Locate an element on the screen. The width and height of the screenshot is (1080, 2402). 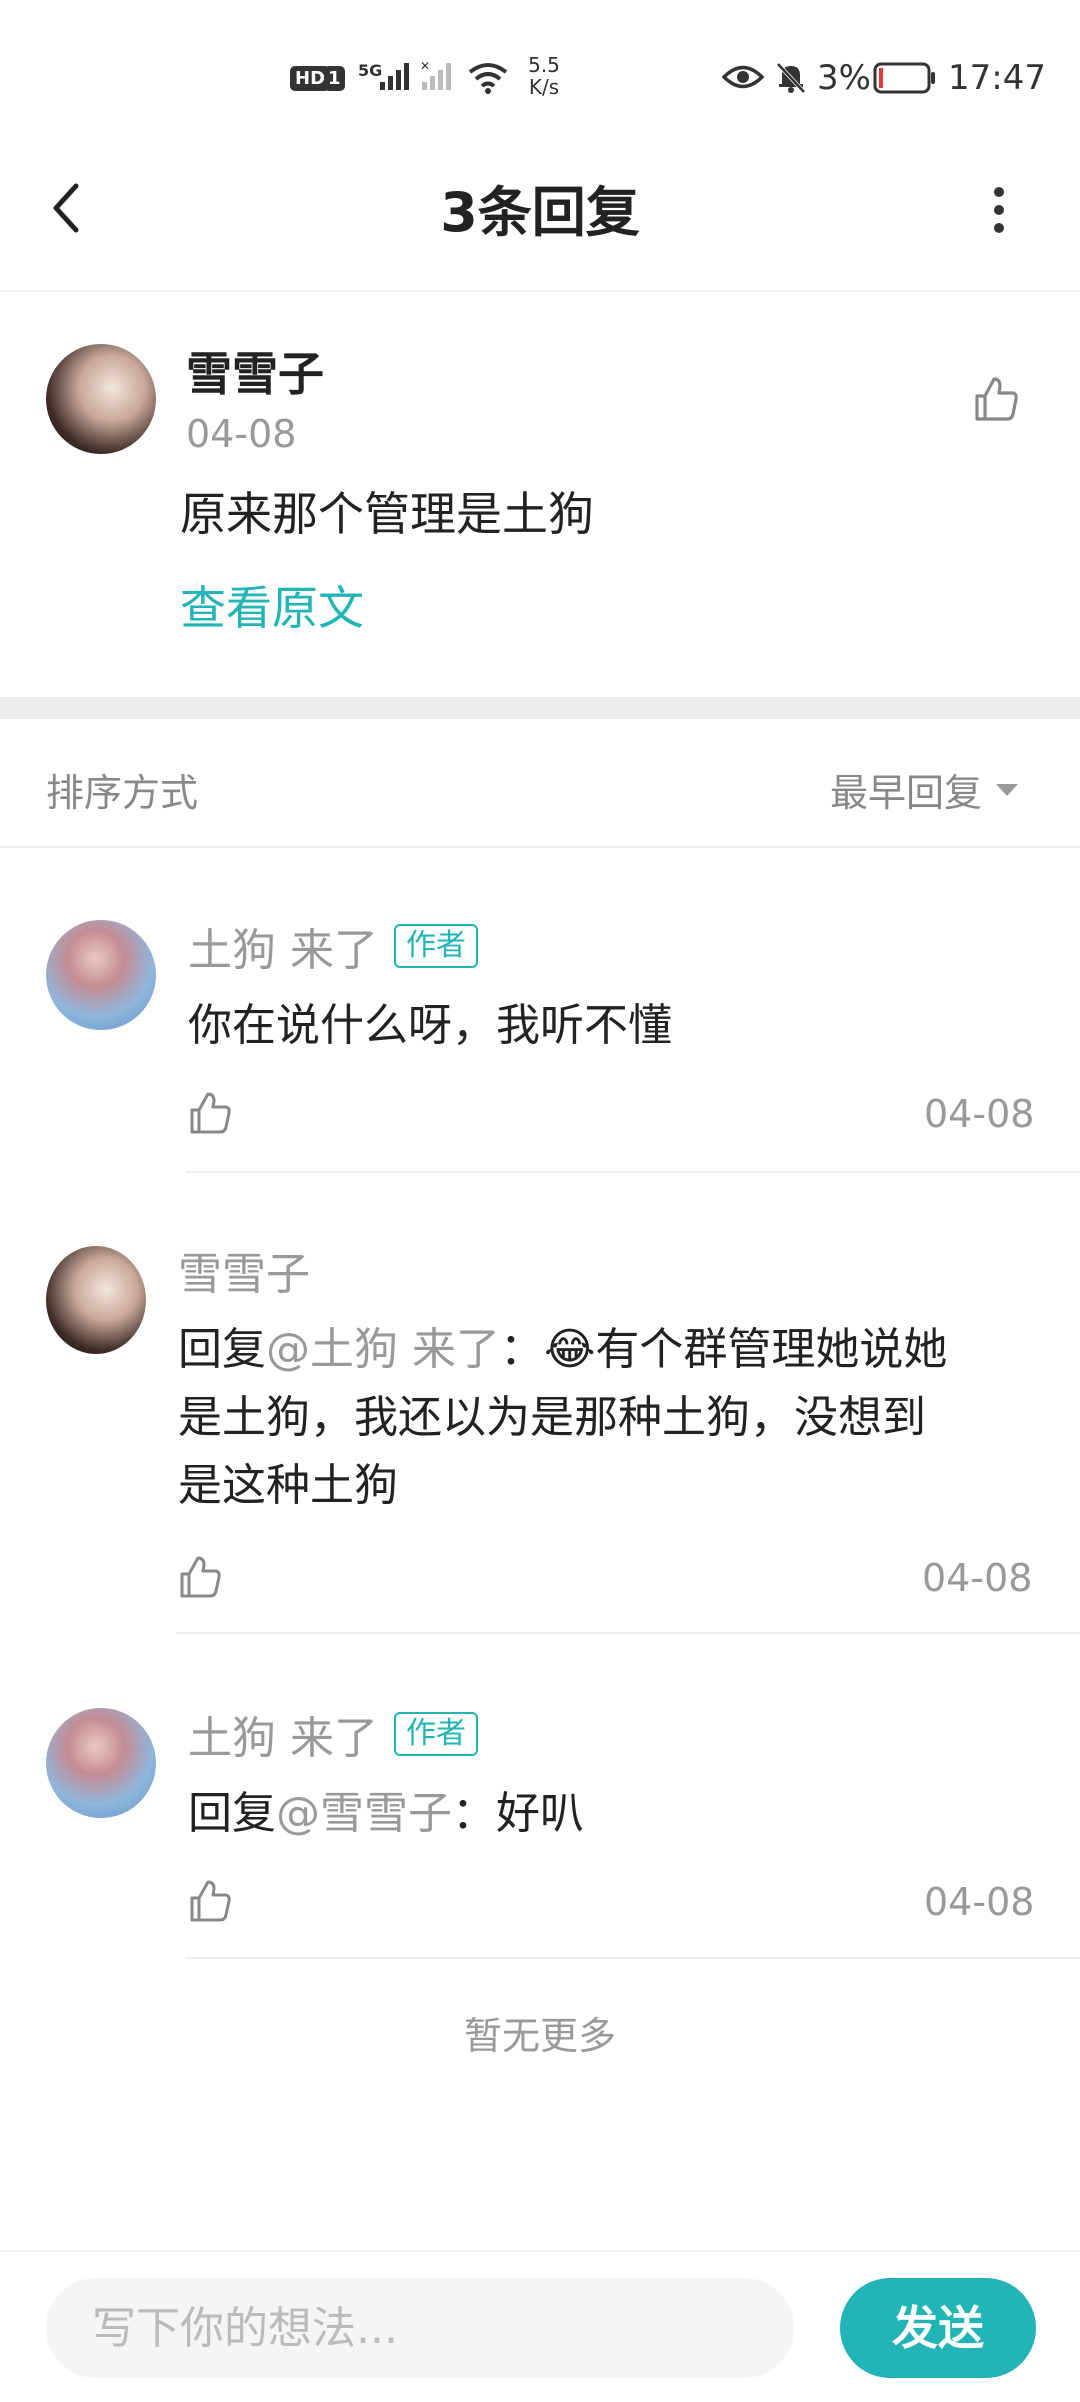
network-speed: 5.5 K/s is located at coordinates (544, 76).